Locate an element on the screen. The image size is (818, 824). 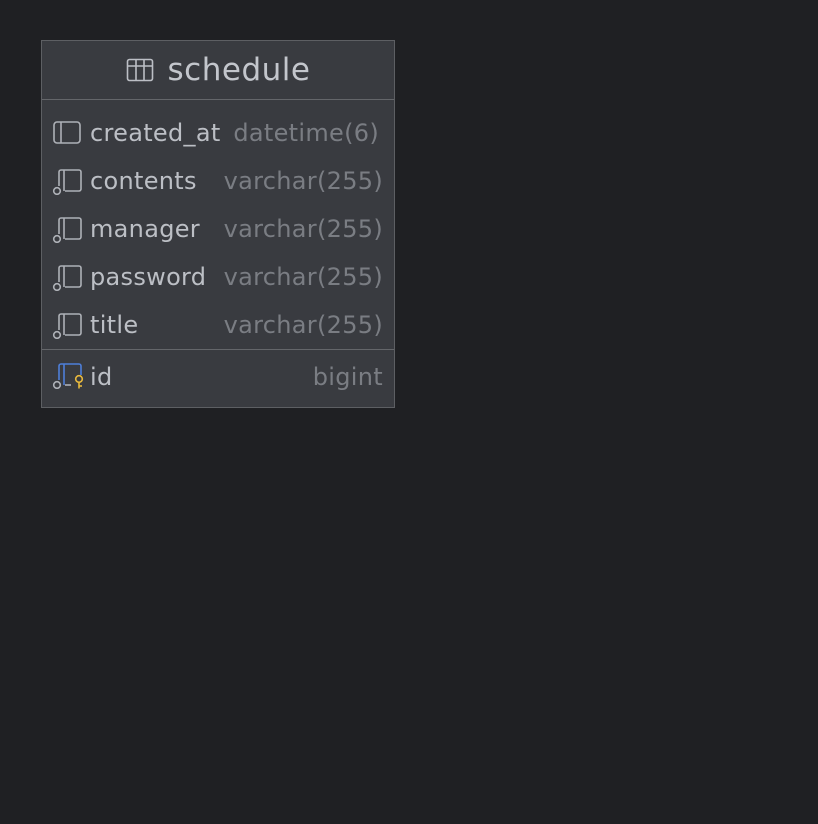
column-row-created-at: created_at datetime(6) is located at coordinates (218, 133).